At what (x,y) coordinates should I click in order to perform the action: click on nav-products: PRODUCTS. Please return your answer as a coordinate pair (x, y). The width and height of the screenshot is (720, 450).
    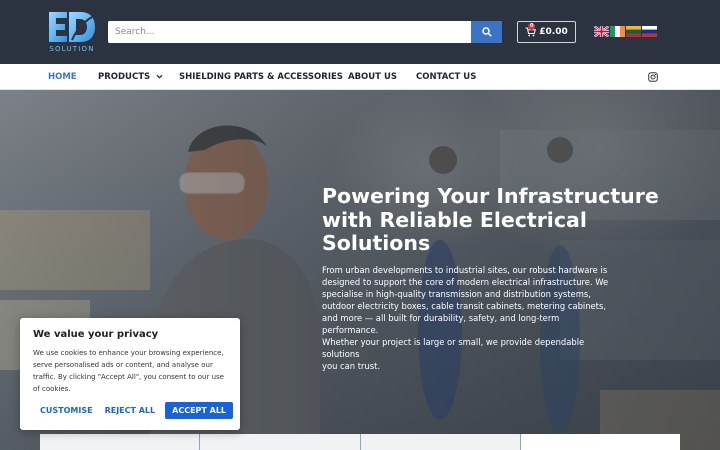
    Looking at the image, I should click on (130, 77).